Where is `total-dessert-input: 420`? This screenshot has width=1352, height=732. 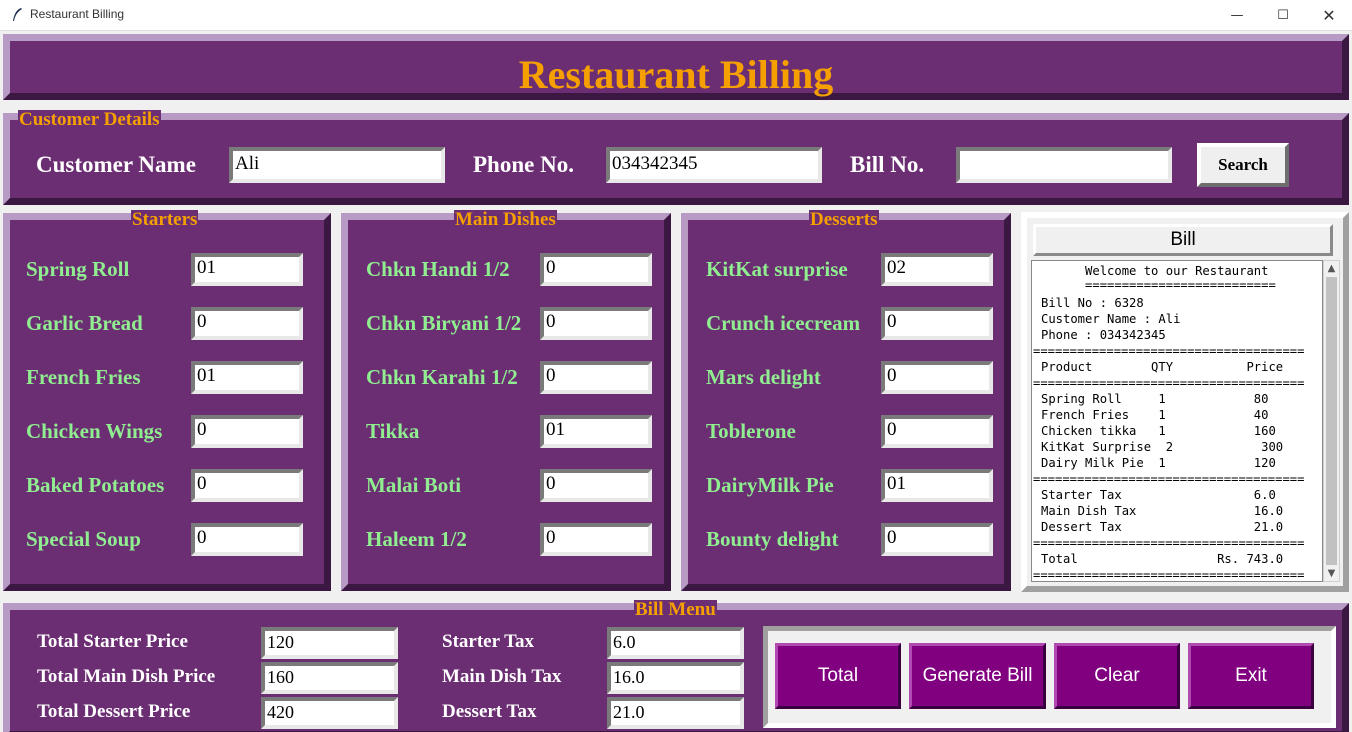 total-dessert-input: 420 is located at coordinates (329, 713).